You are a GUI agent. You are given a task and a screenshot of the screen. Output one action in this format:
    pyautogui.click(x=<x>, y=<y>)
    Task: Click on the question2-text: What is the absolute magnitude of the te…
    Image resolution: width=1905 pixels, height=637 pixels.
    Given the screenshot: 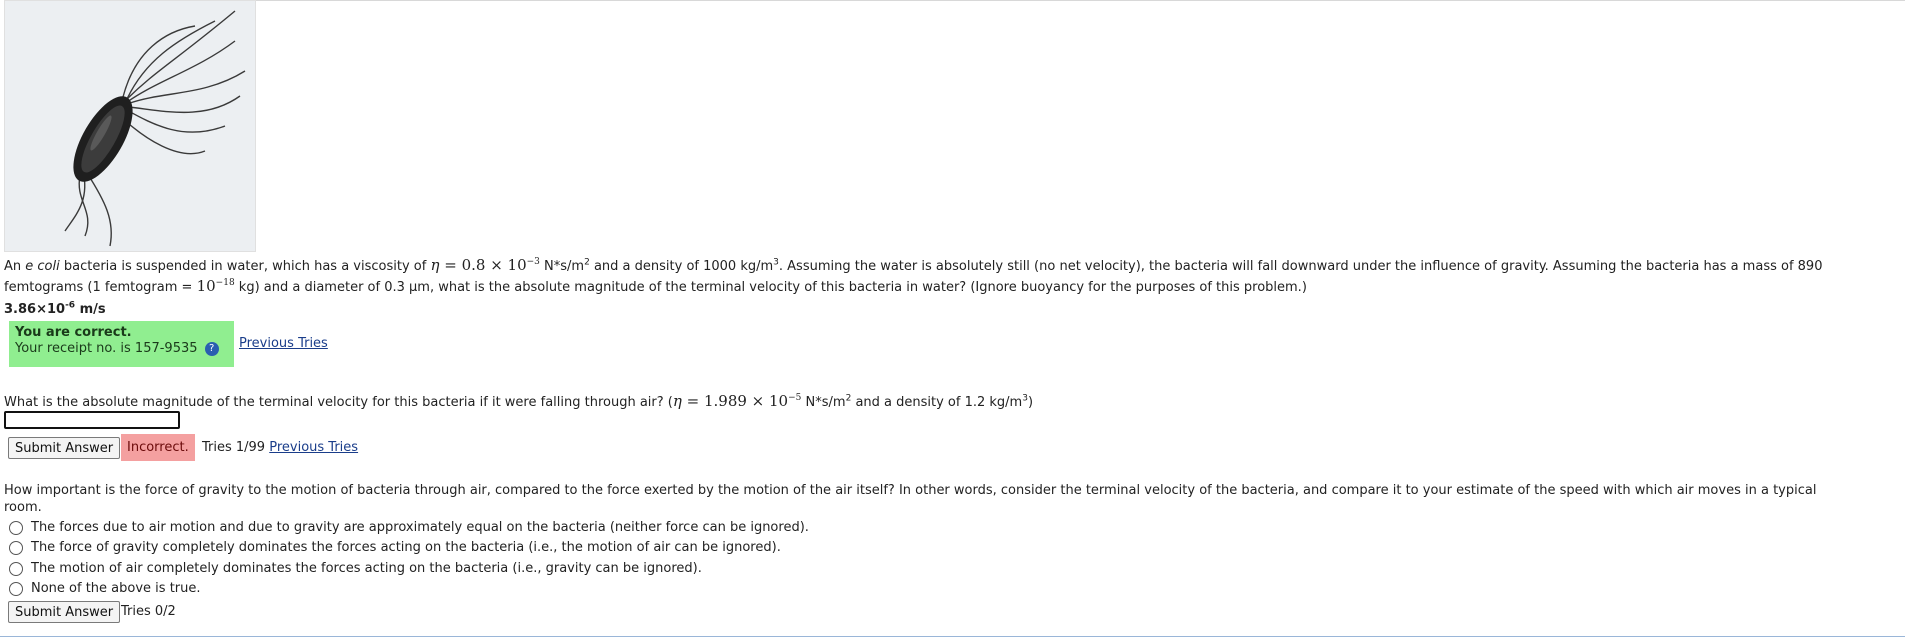 What is the action you would take?
    pyautogui.click(x=519, y=401)
    